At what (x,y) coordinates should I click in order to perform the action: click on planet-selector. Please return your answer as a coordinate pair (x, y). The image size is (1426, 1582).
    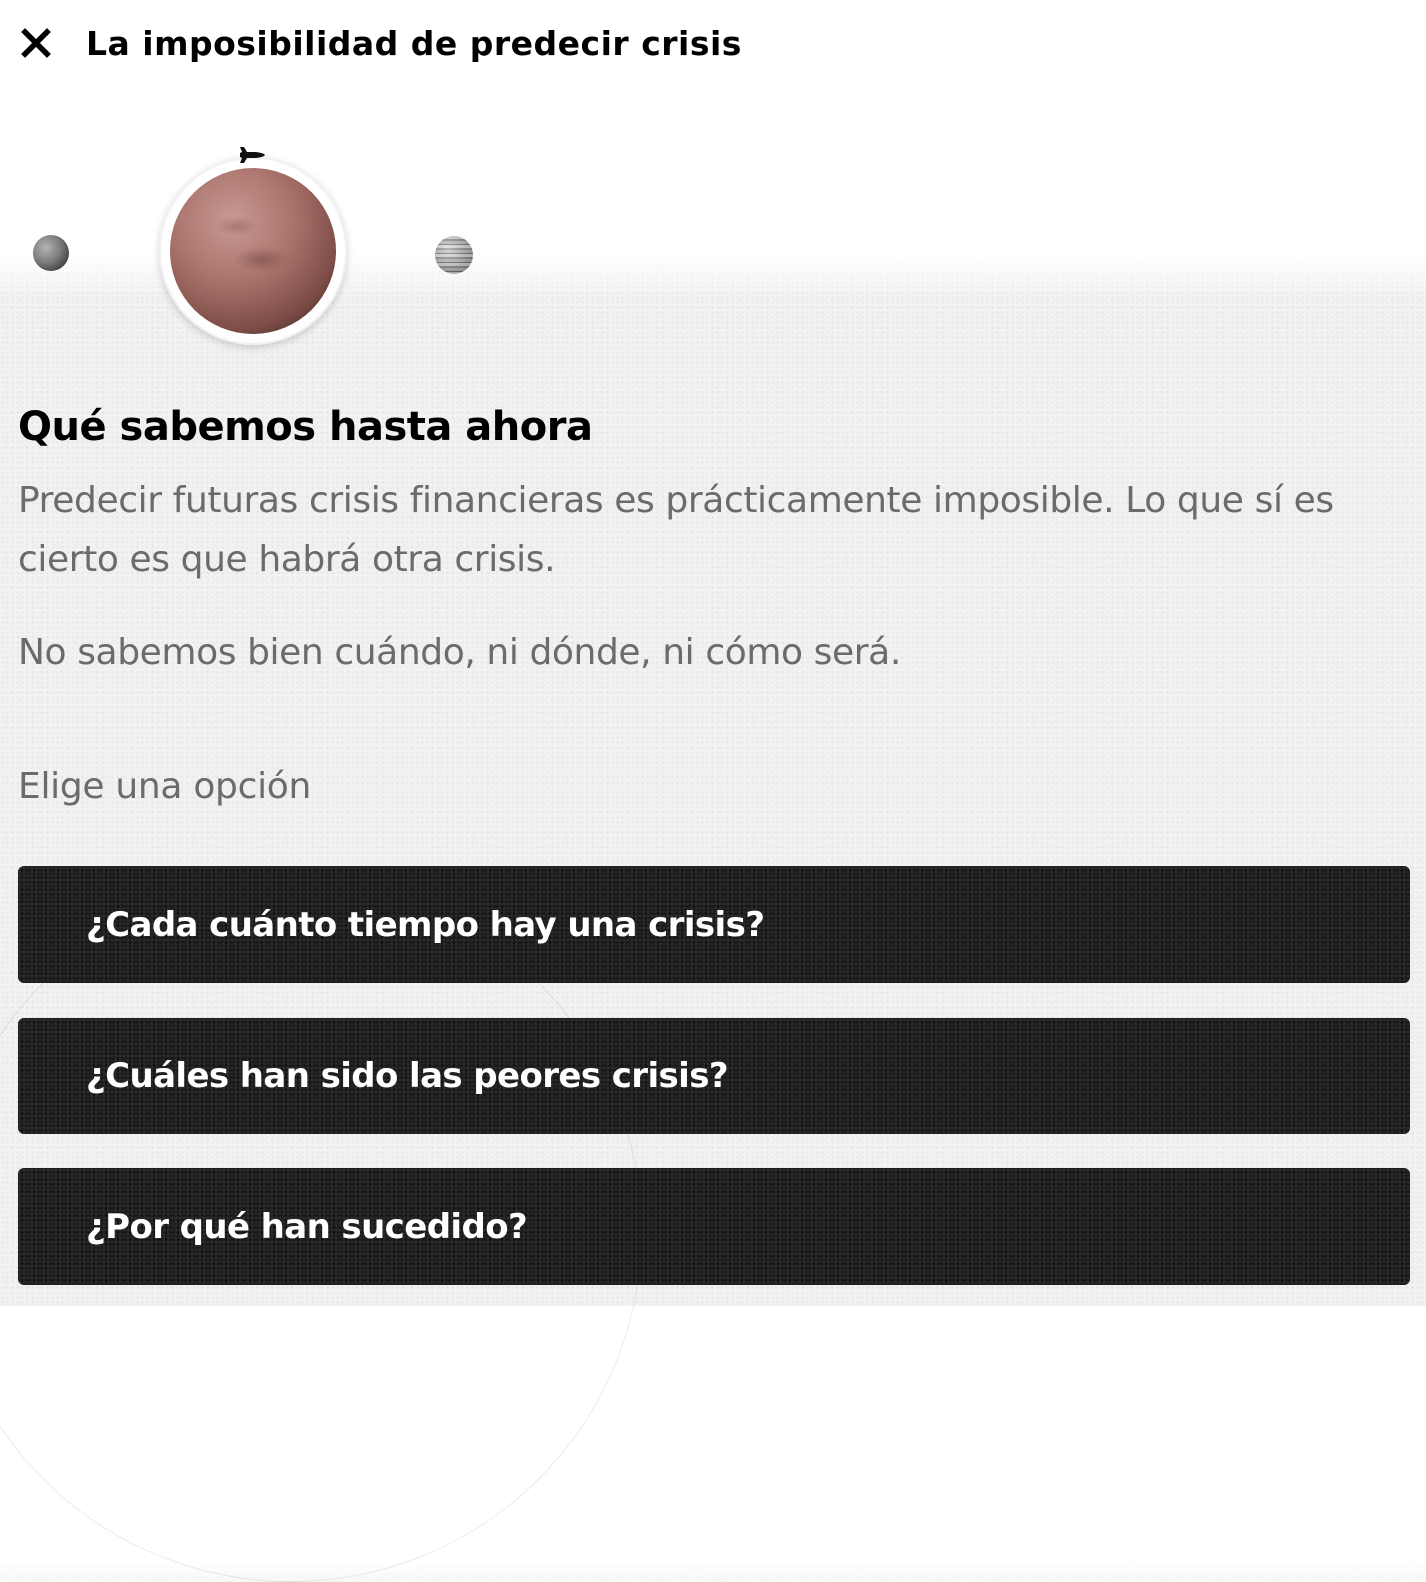
    Looking at the image, I should click on (300, 250).